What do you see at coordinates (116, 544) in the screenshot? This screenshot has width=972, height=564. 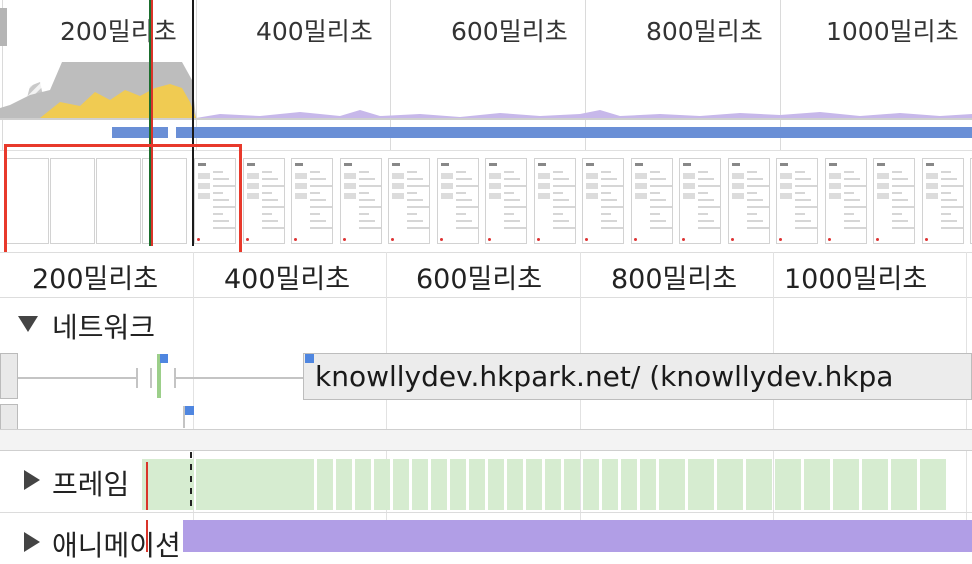 I see `animations-track-title: 애니메이션` at bounding box center [116, 544].